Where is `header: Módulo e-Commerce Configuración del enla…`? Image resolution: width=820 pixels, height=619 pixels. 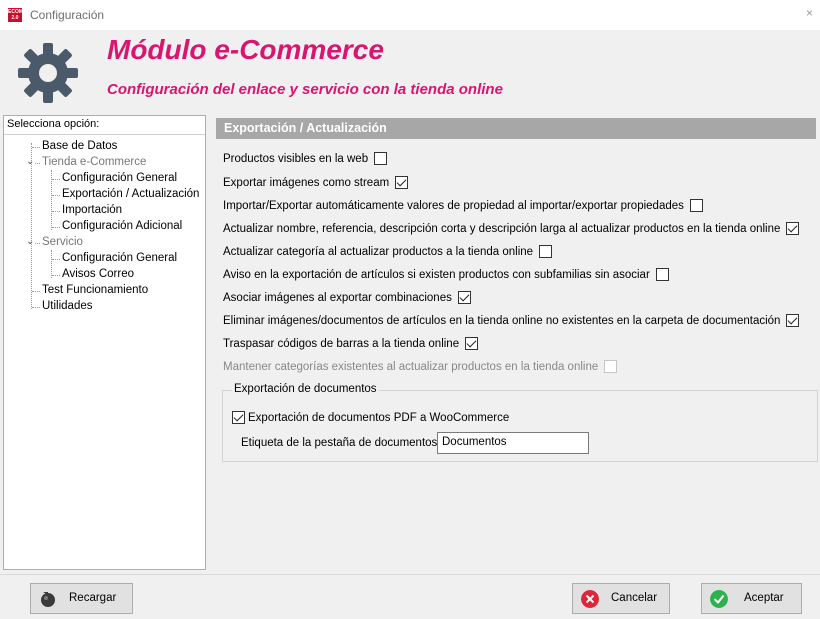
header: Módulo e-Commerce Configuración del enla… is located at coordinates (410, 71).